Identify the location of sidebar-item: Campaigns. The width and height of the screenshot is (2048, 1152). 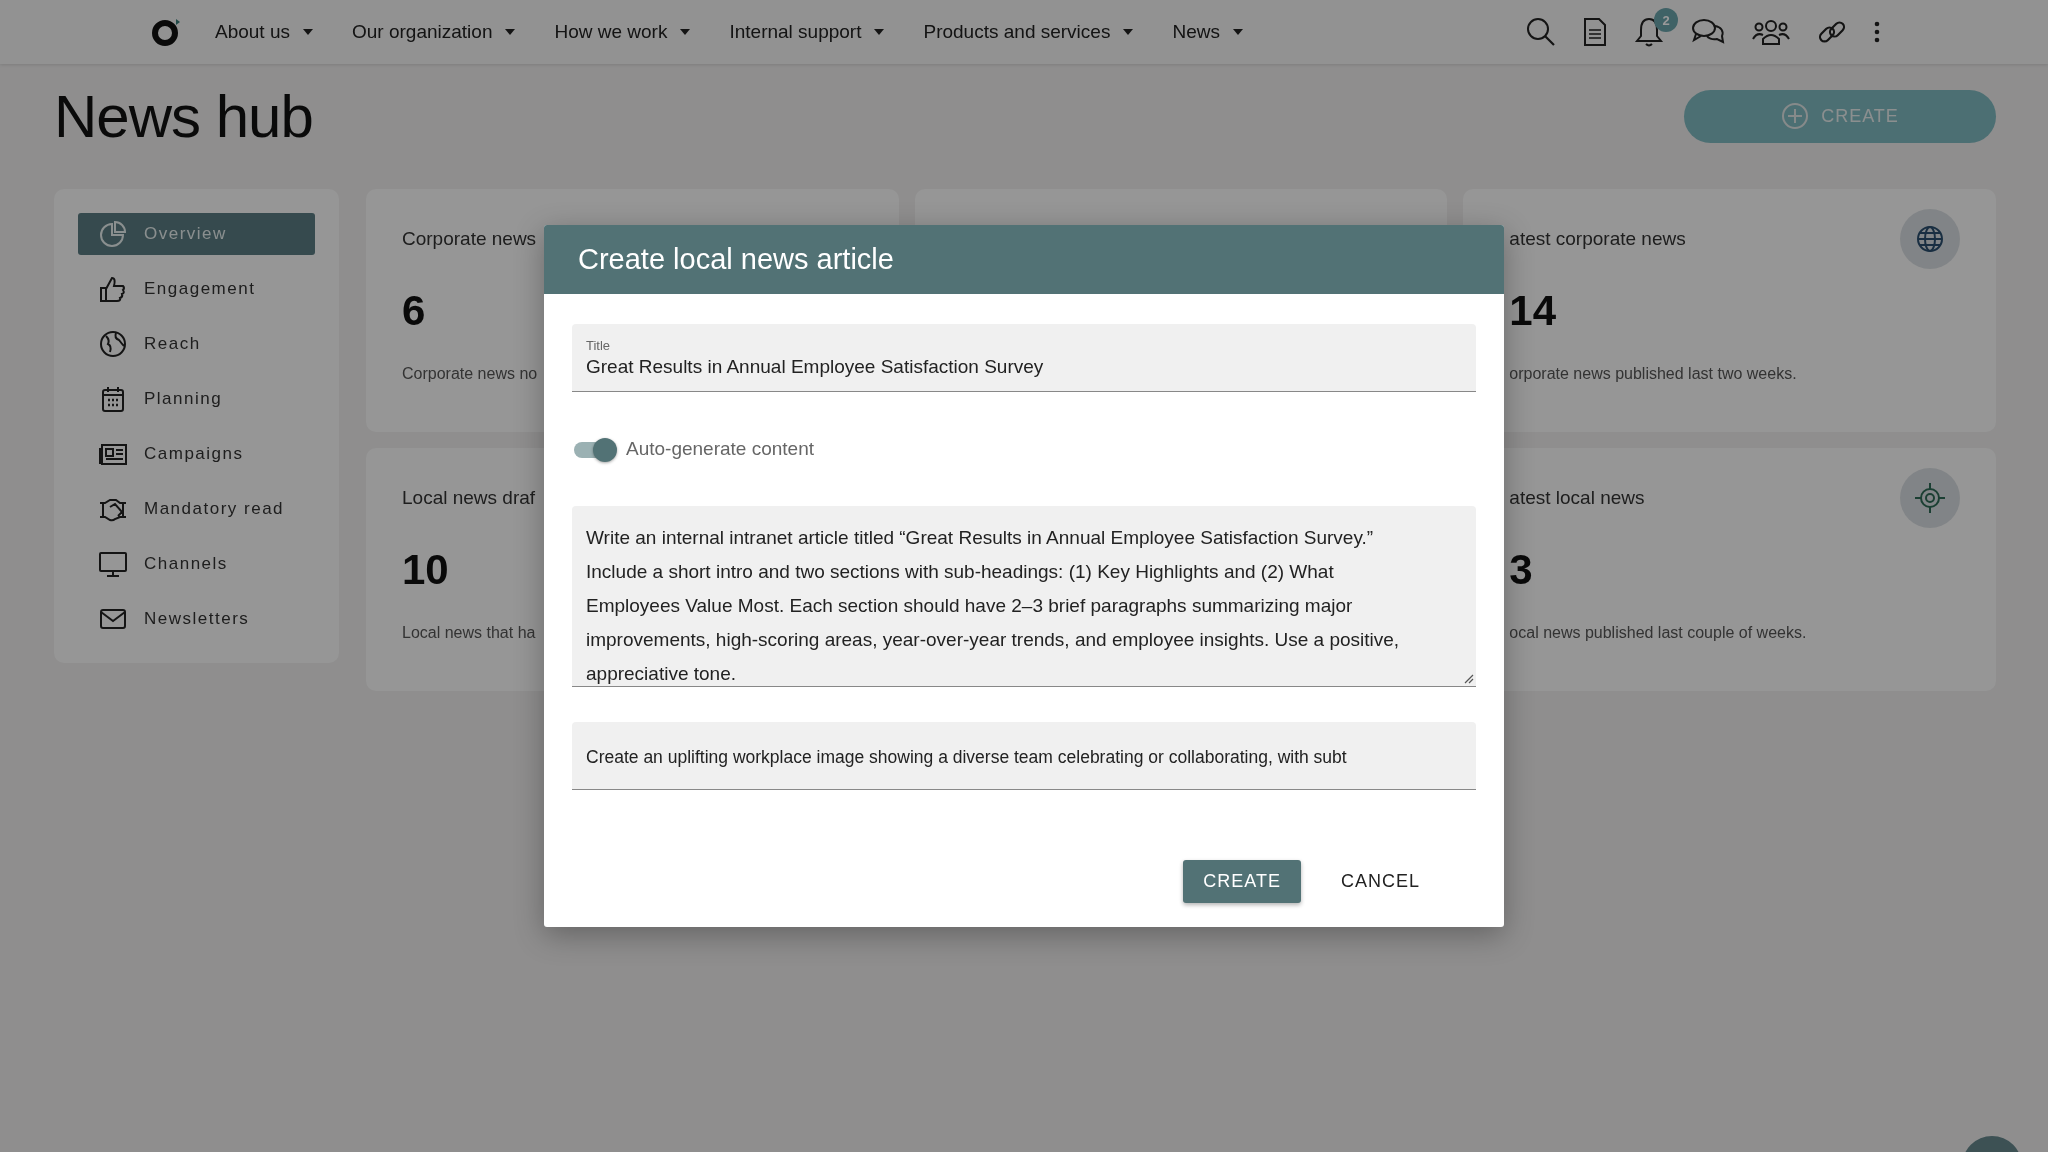
(196, 454).